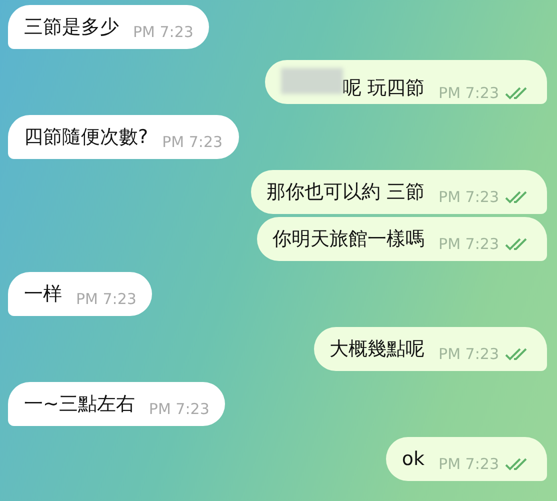 The width and height of the screenshot is (557, 501). What do you see at coordinates (383, 88) in the screenshot?
I see `message-text: 呢 玩四節` at bounding box center [383, 88].